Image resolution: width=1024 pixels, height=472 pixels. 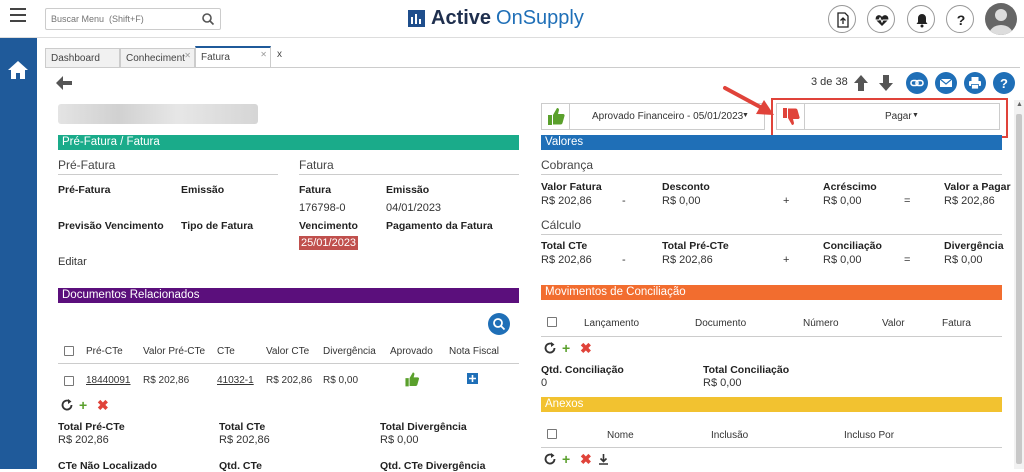 What do you see at coordinates (69, 381) in the screenshot?
I see `row-checkbox` at bounding box center [69, 381].